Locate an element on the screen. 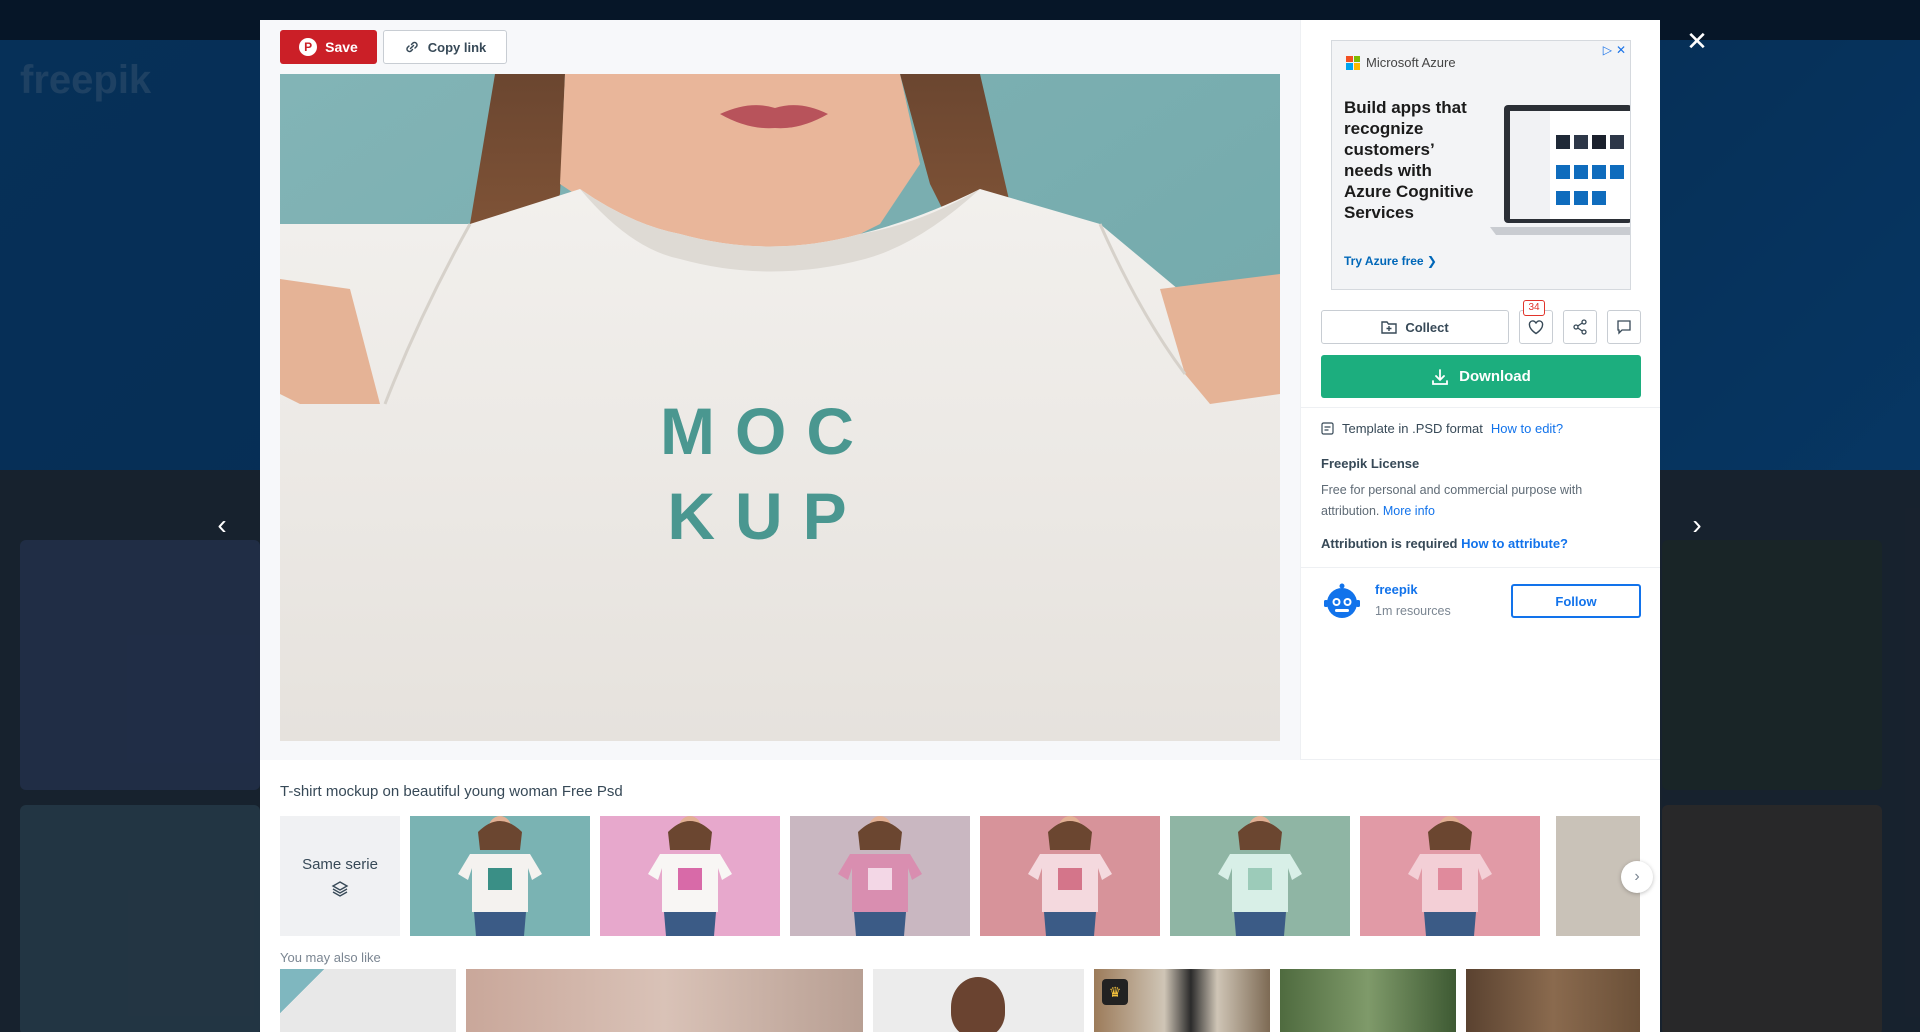 Image resolution: width=1920 pixels, height=1032 pixels. also-like-heading: You may also like is located at coordinates (330, 957).